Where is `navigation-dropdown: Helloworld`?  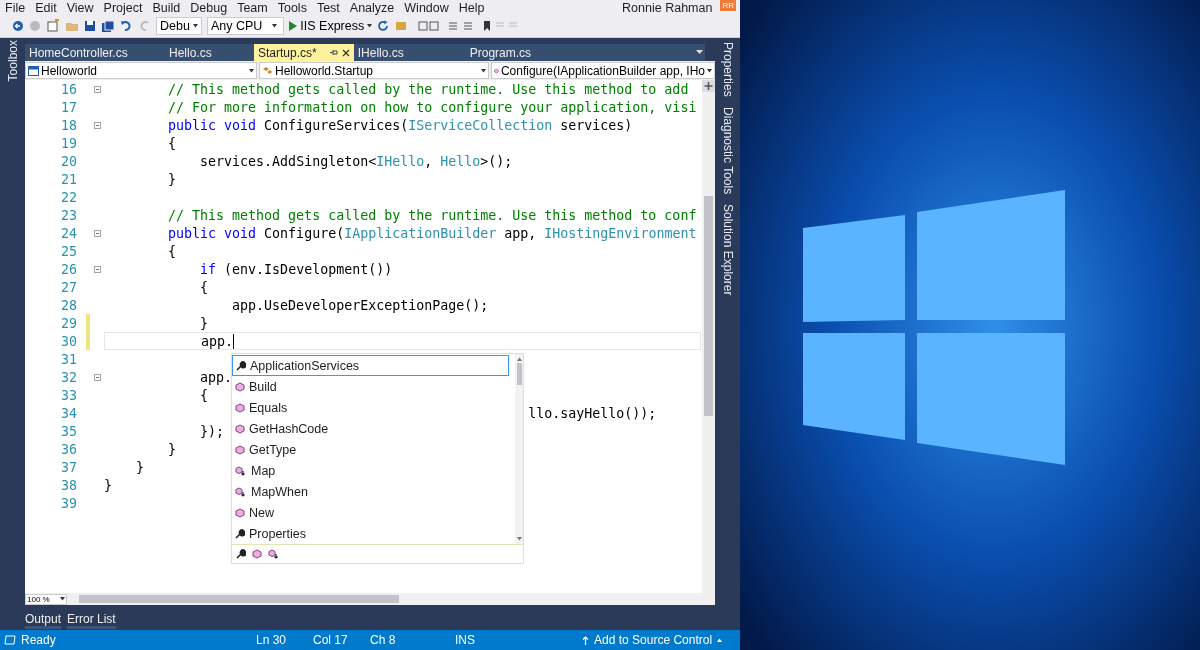 navigation-dropdown: Helloworld is located at coordinates (141, 70).